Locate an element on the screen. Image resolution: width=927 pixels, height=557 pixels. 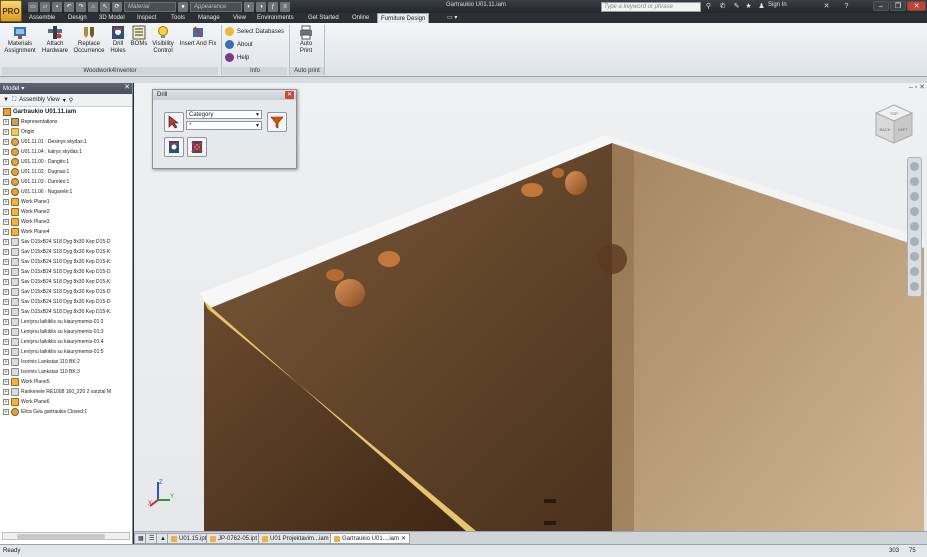
chevron-down-icon: ▾ is located at coordinates (64, 100).